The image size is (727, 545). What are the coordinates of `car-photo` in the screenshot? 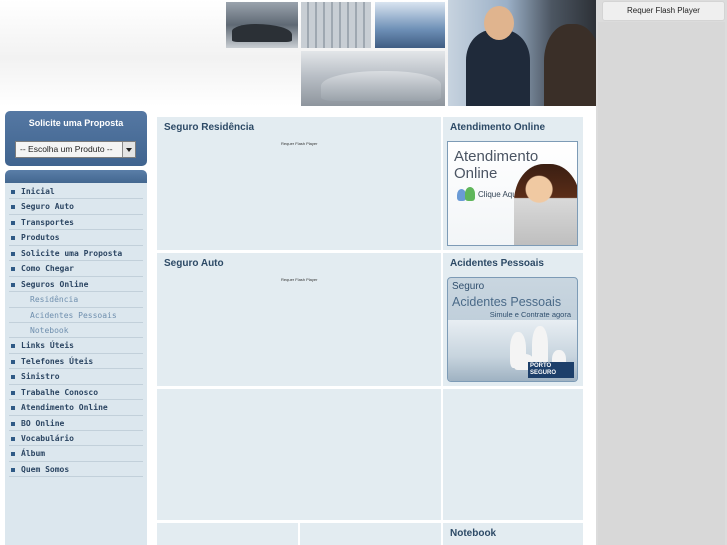 It's located at (262, 25).